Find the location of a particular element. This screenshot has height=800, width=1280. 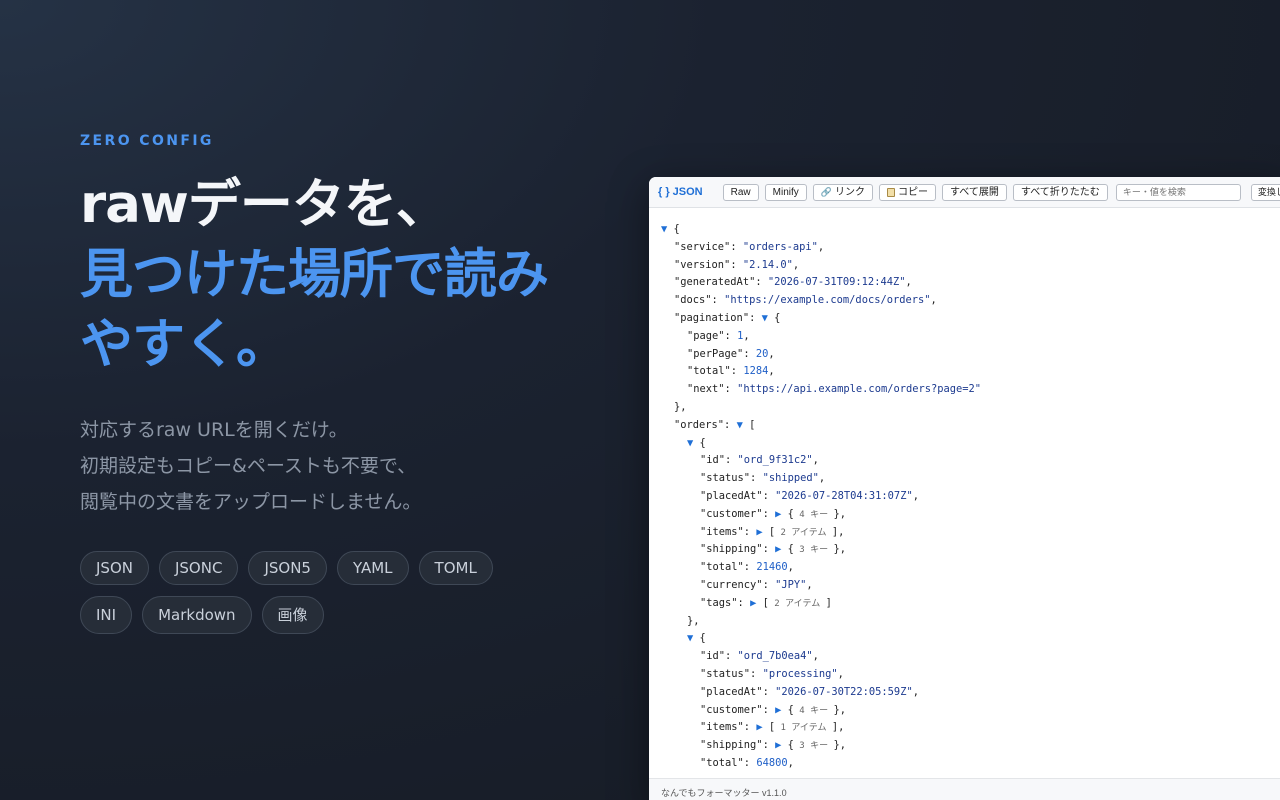

expand-all-button: すべて展開 is located at coordinates (974, 192).